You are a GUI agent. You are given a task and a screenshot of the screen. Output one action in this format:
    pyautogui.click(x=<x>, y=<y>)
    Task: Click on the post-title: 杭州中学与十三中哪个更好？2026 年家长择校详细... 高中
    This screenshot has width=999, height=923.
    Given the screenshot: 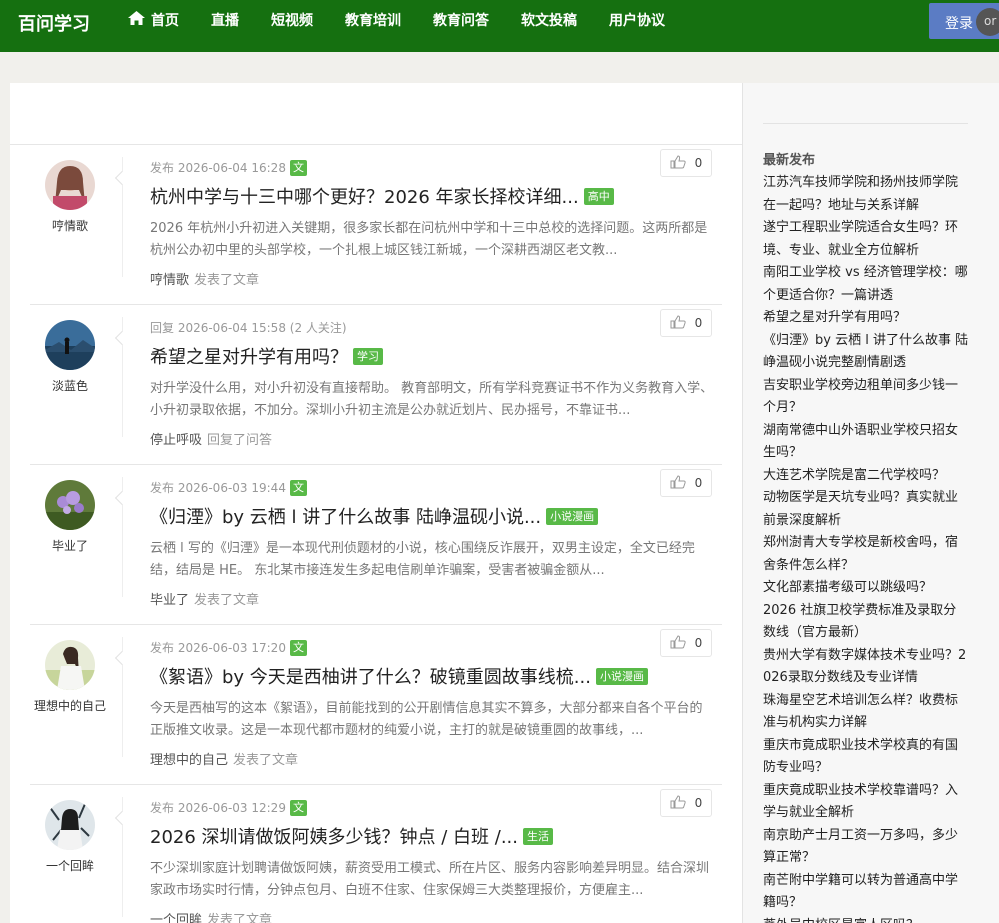 What is the action you would take?
    pyautogui.click(x=382, y=196)
    